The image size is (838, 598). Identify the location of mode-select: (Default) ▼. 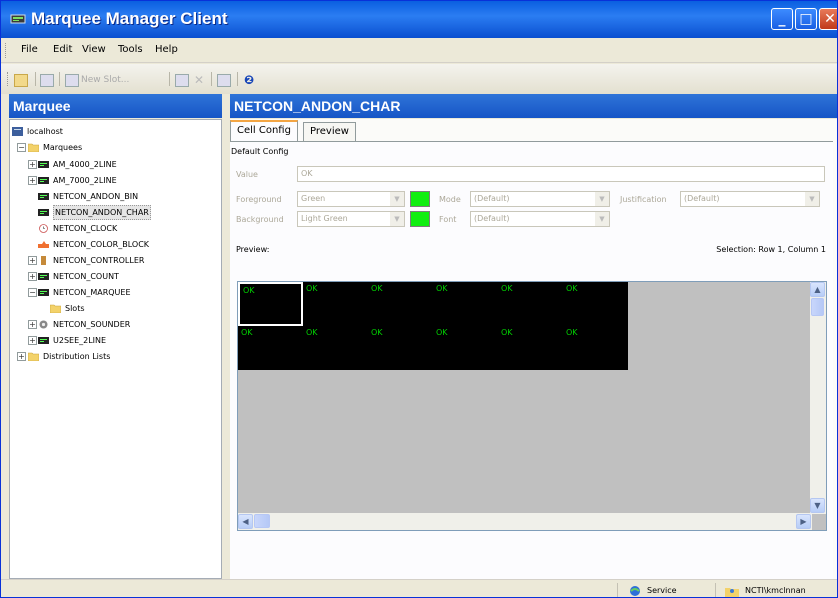
(540, 199).